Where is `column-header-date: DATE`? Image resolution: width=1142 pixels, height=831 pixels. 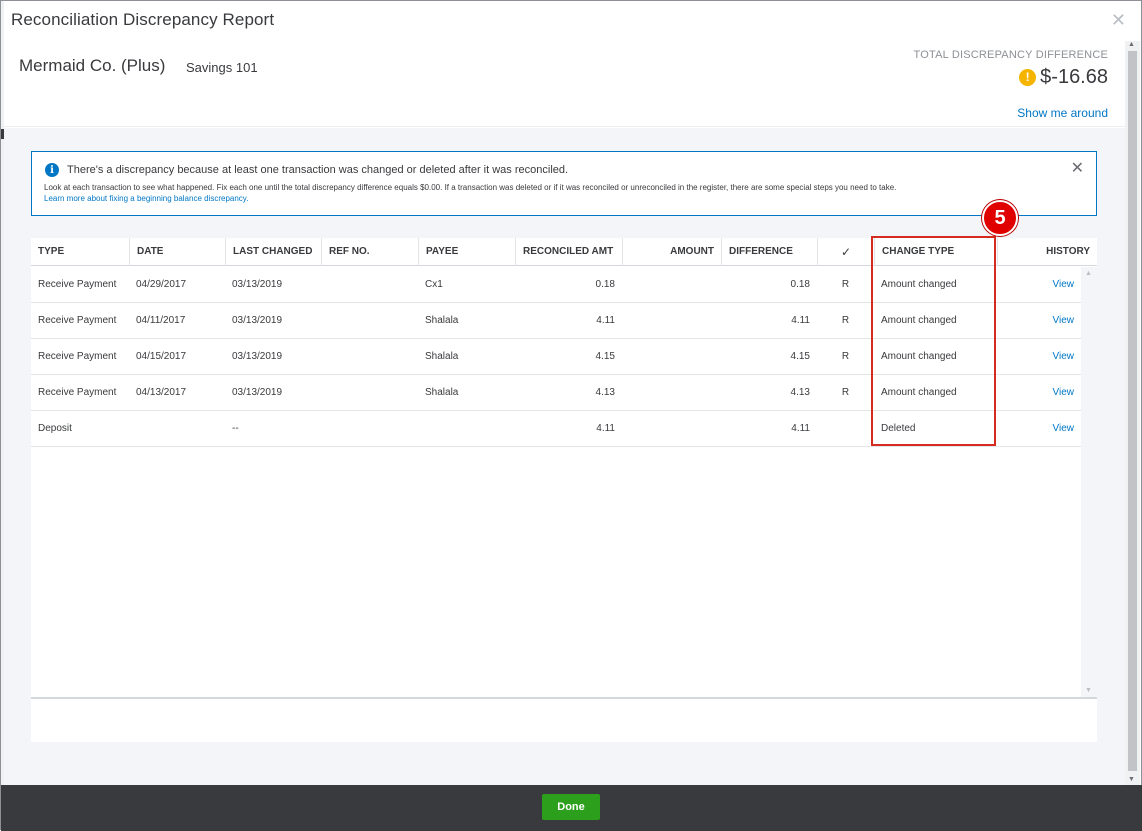
column-header-date: DATE is located at coordinates (177, 252).